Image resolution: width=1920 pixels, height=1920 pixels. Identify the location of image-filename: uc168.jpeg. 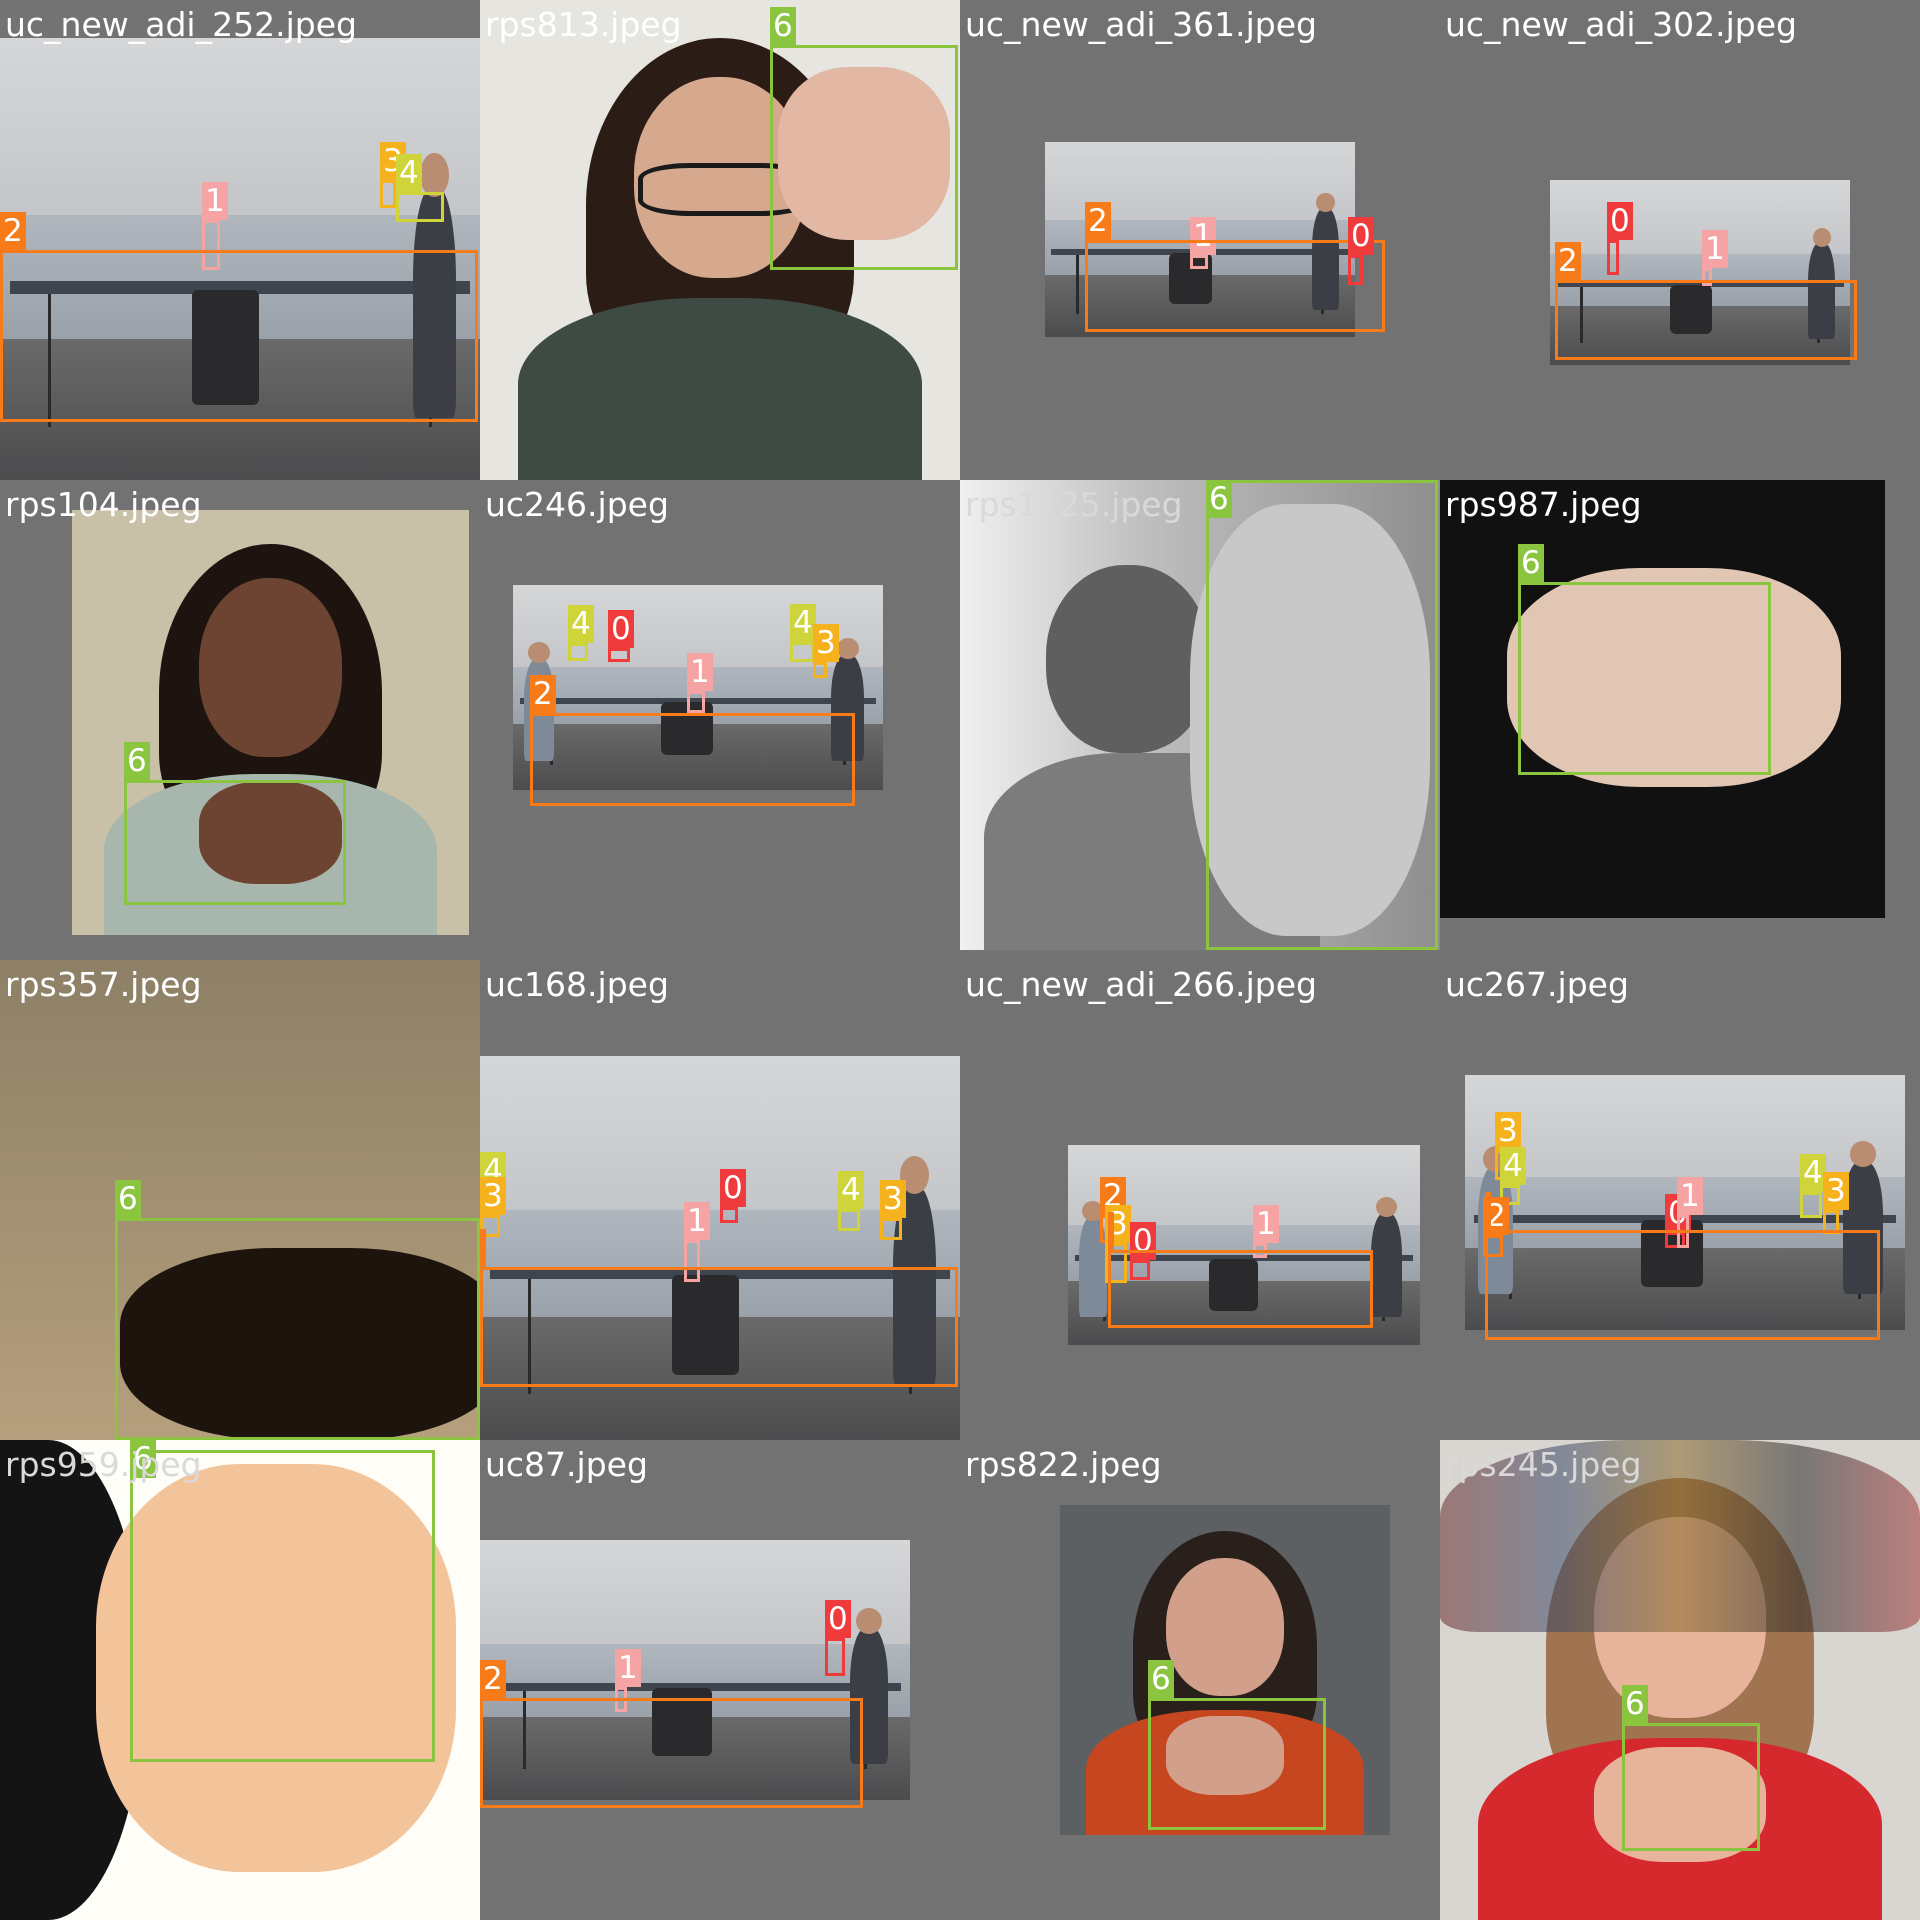
(577, 984).